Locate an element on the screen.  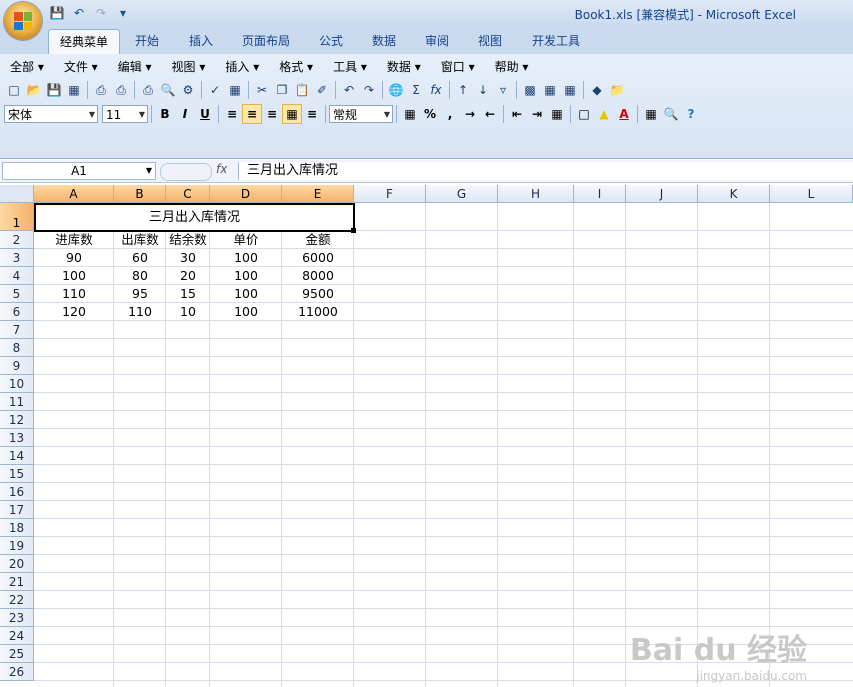
hyperlink-icon: 🌐 is located at coordinates (396, 90).